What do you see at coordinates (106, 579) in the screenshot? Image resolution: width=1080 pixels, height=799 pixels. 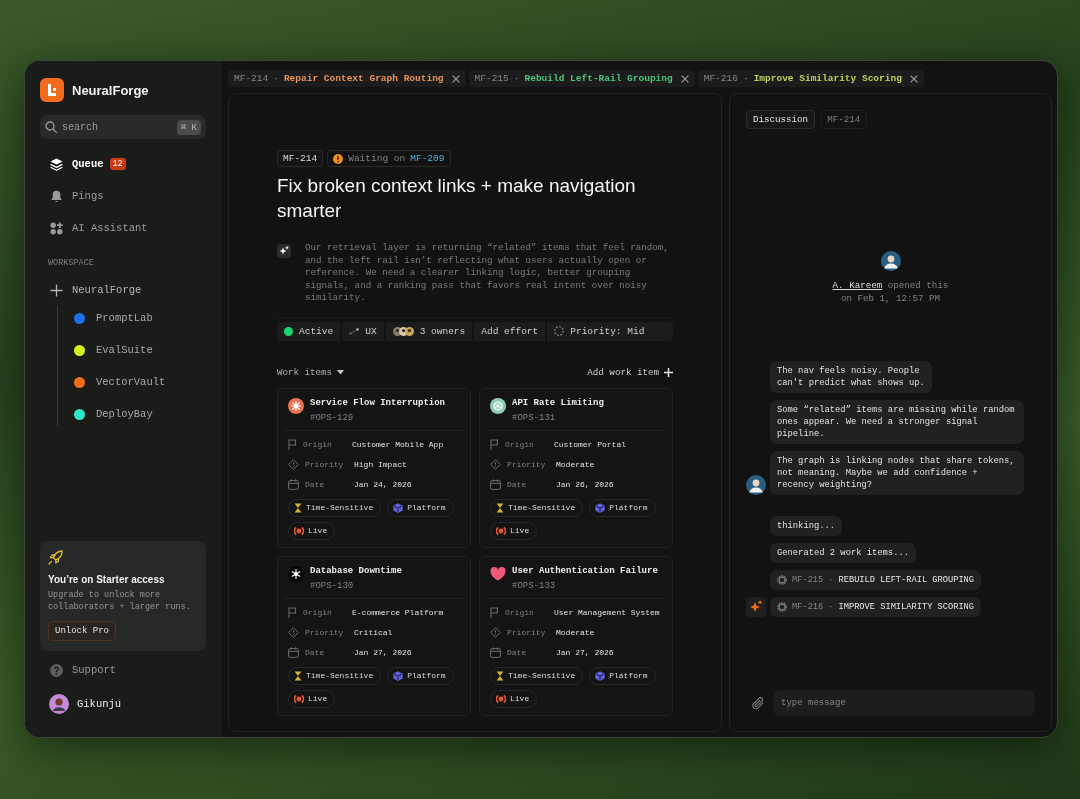 I see `upgrade-title: You’re on Starter access` at bounding box center [106, 579].